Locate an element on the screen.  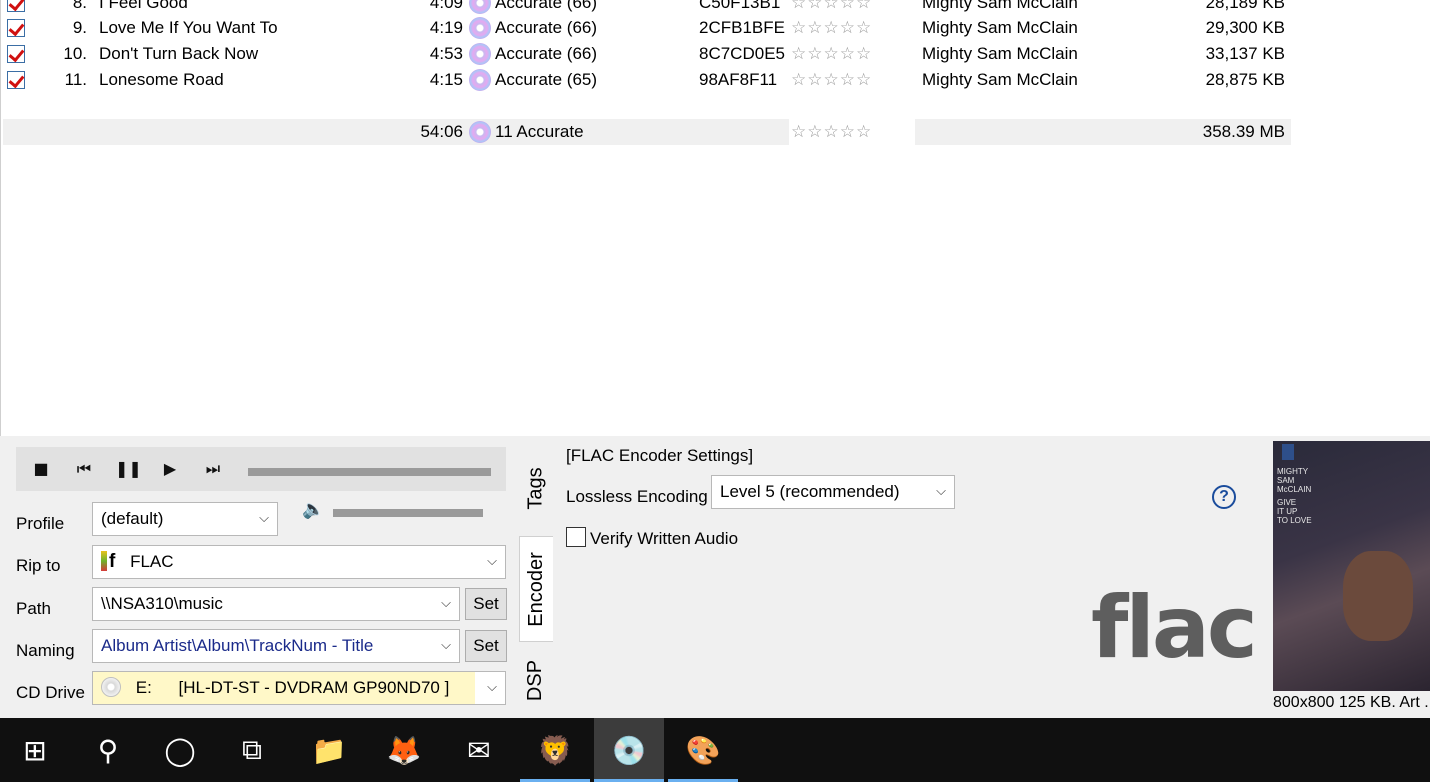
paint-glyph: 🎨 is located at coordinates (703, 750).